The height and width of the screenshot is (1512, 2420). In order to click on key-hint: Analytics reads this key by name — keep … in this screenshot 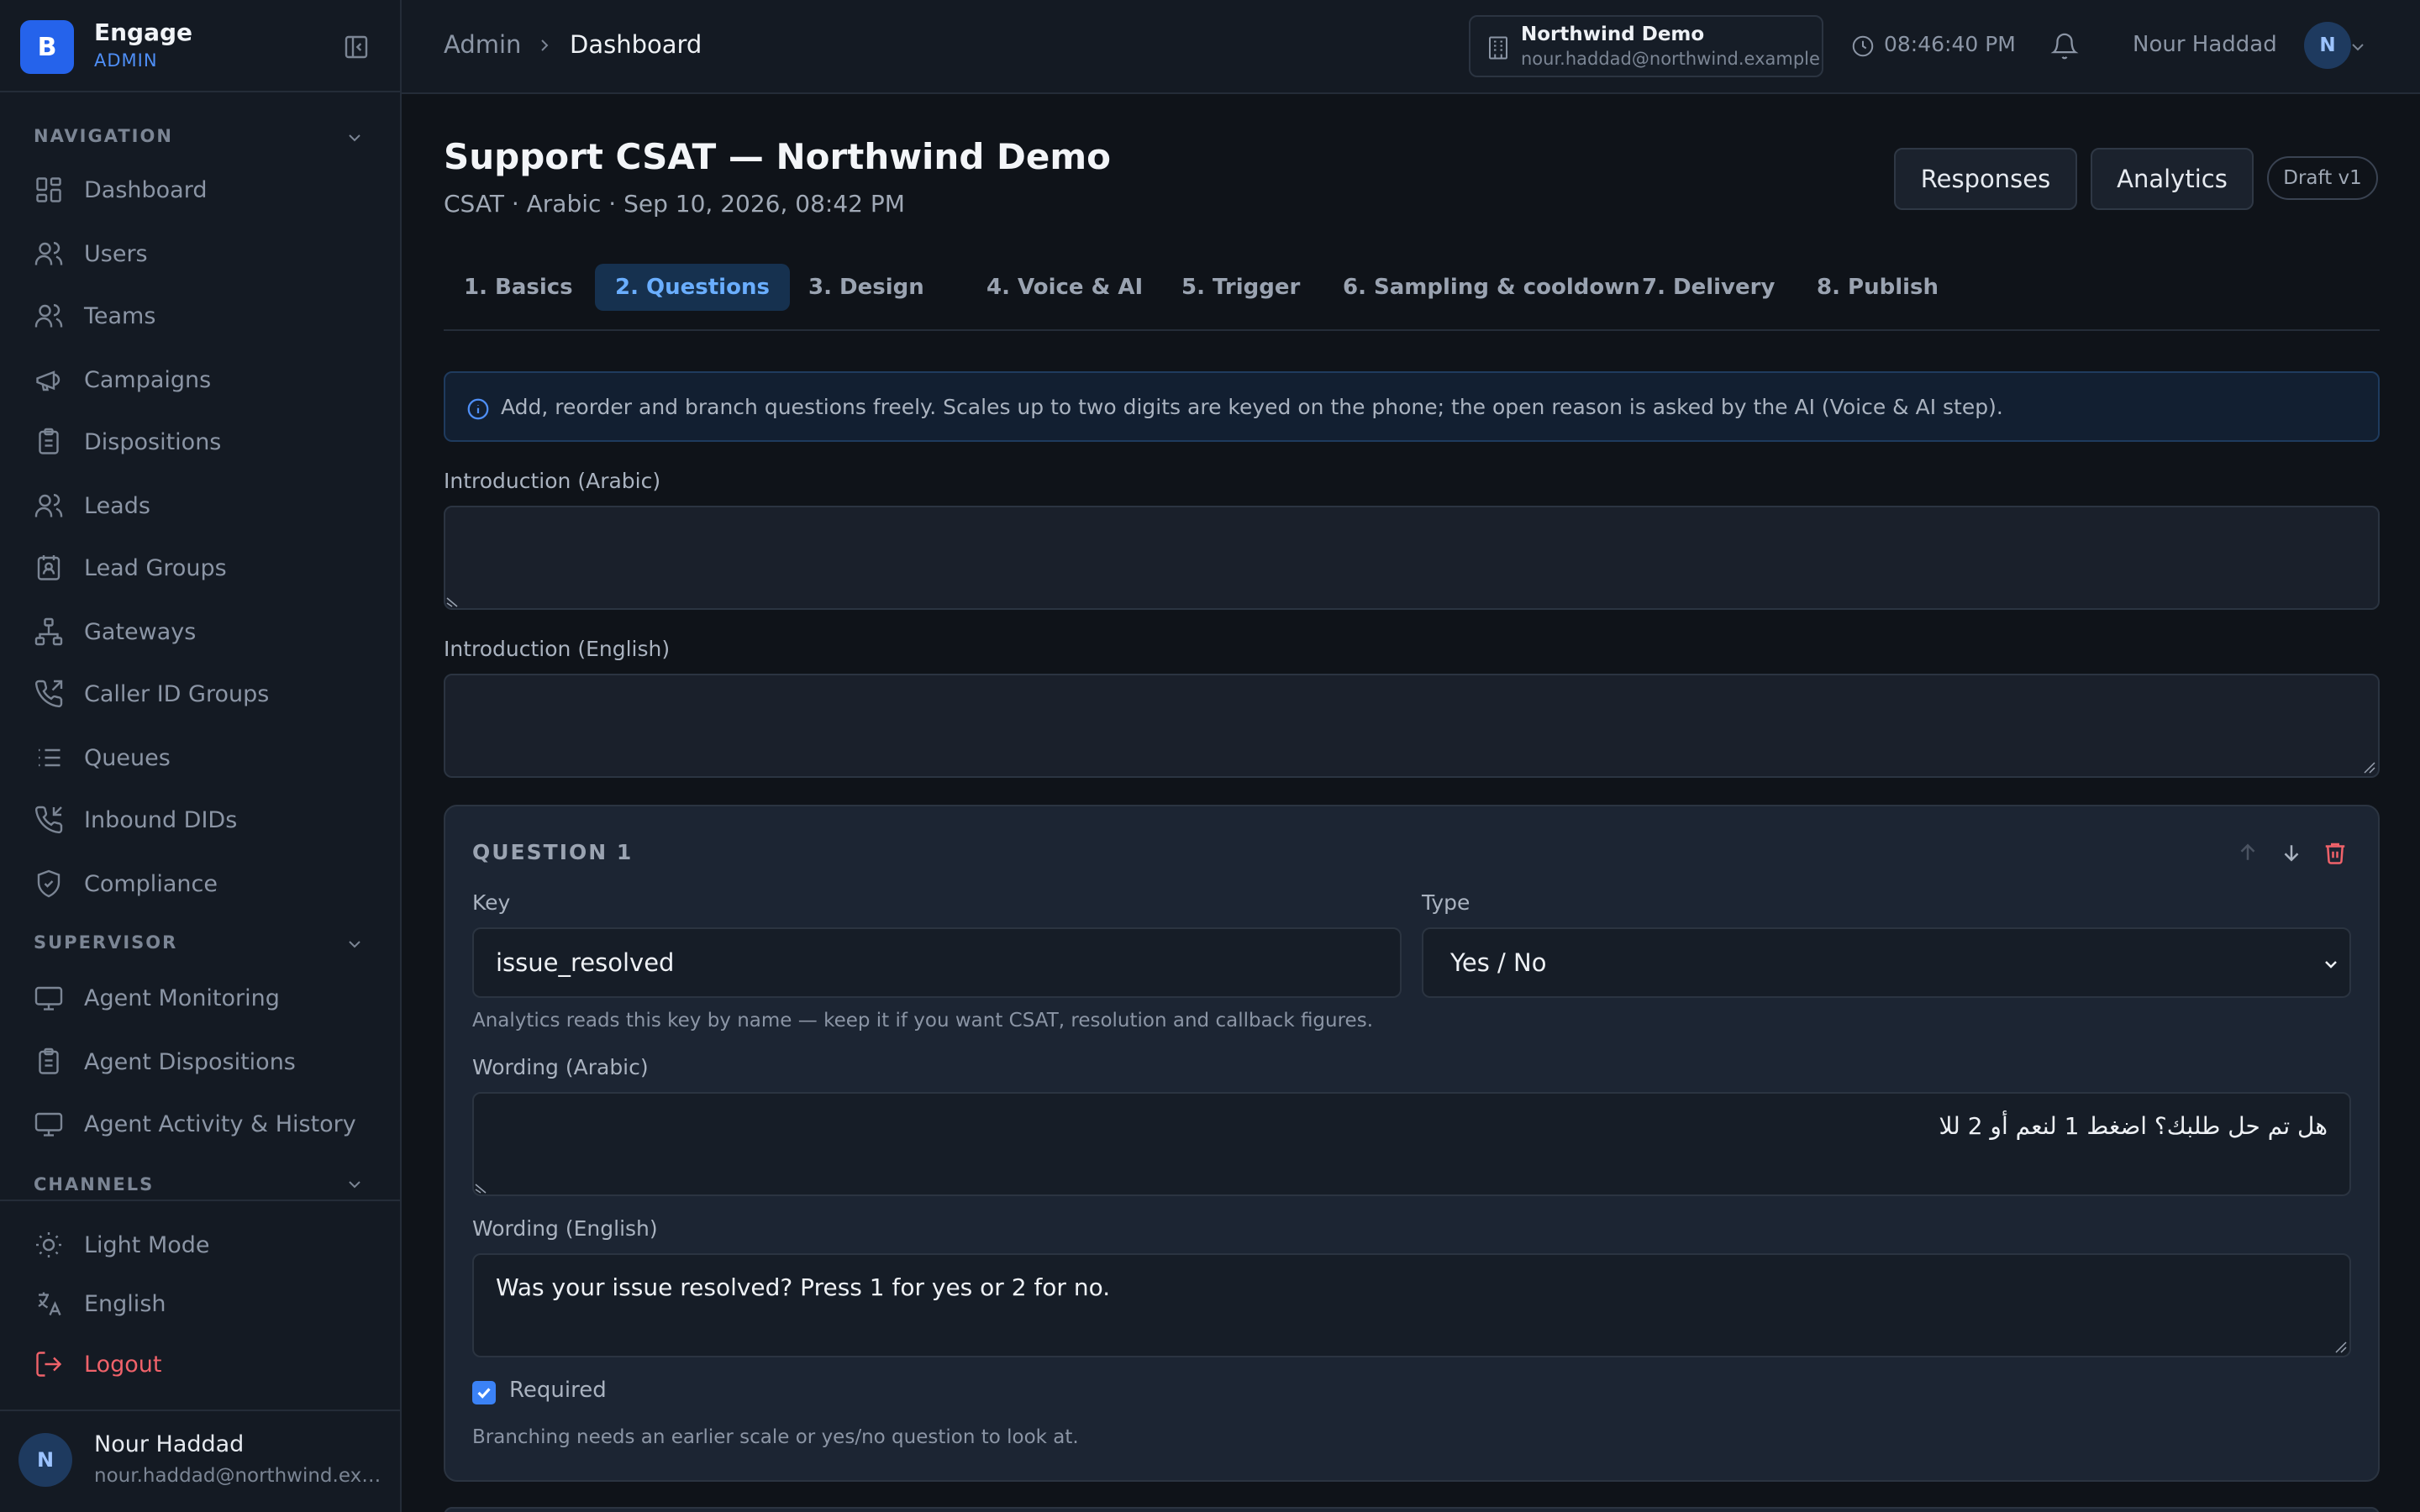, I will do `click(923, 1021)`.